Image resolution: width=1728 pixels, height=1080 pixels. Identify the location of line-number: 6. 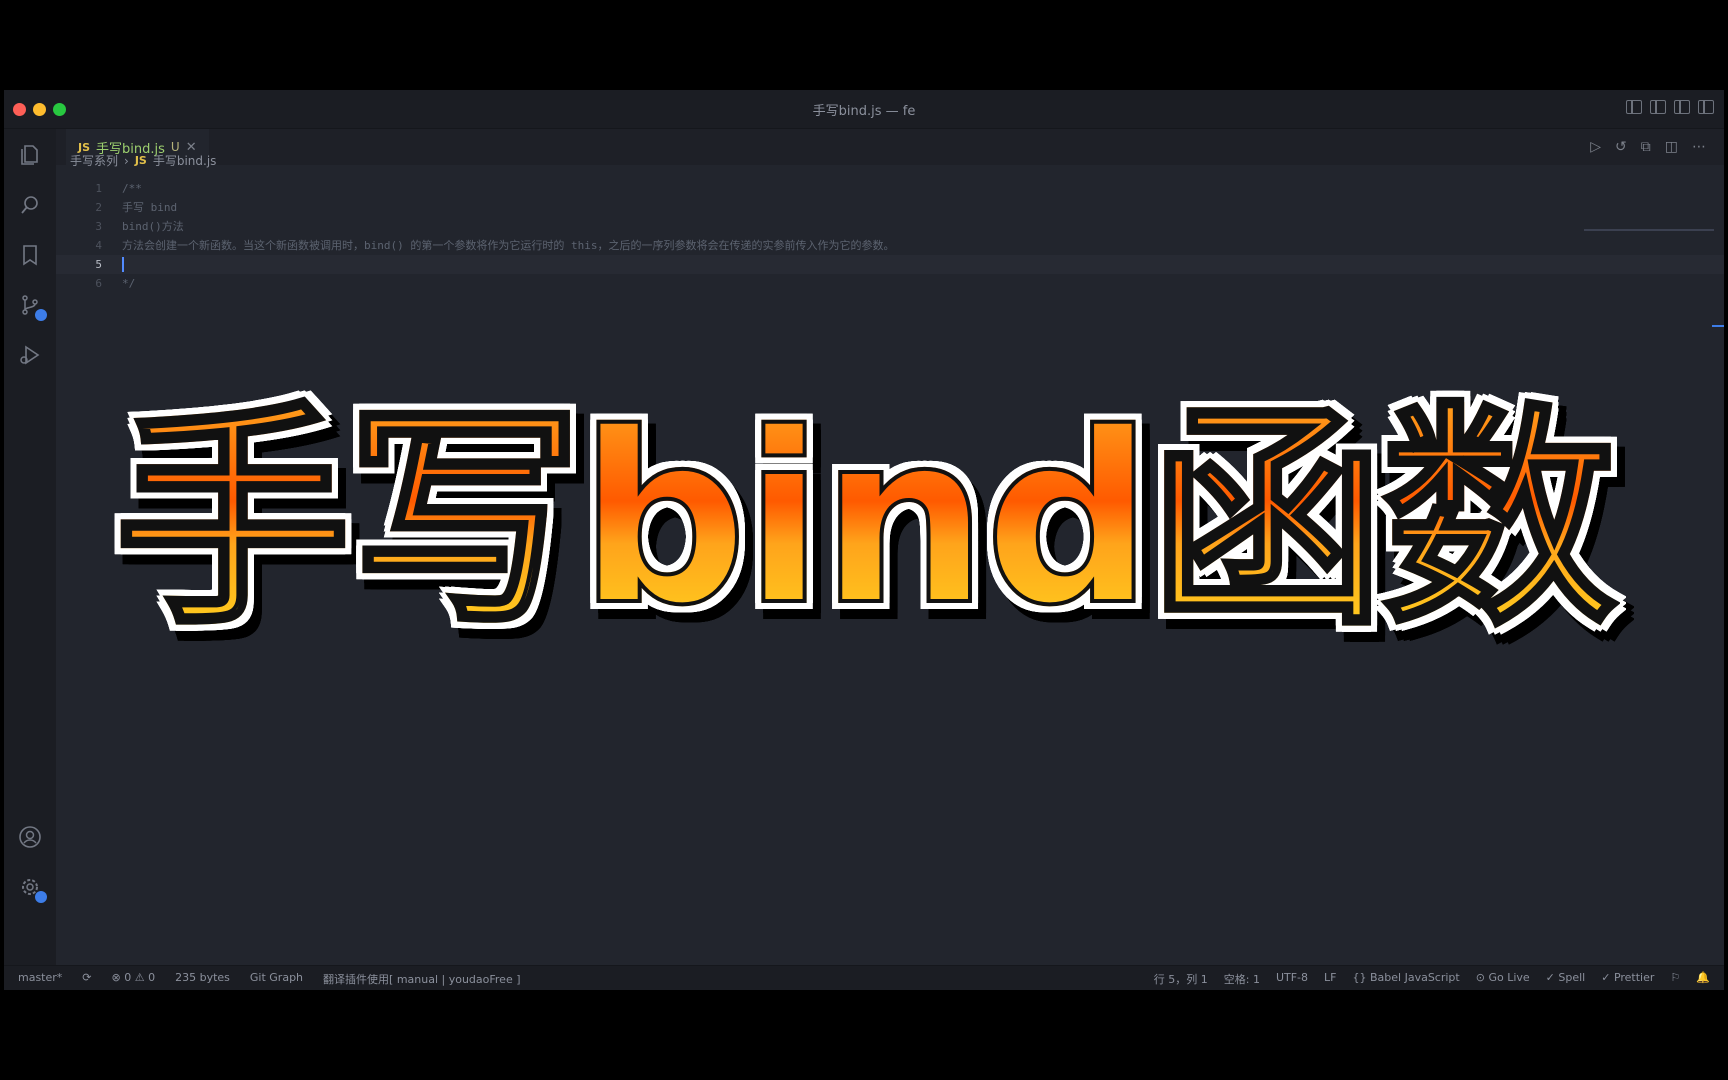
(98, 283).